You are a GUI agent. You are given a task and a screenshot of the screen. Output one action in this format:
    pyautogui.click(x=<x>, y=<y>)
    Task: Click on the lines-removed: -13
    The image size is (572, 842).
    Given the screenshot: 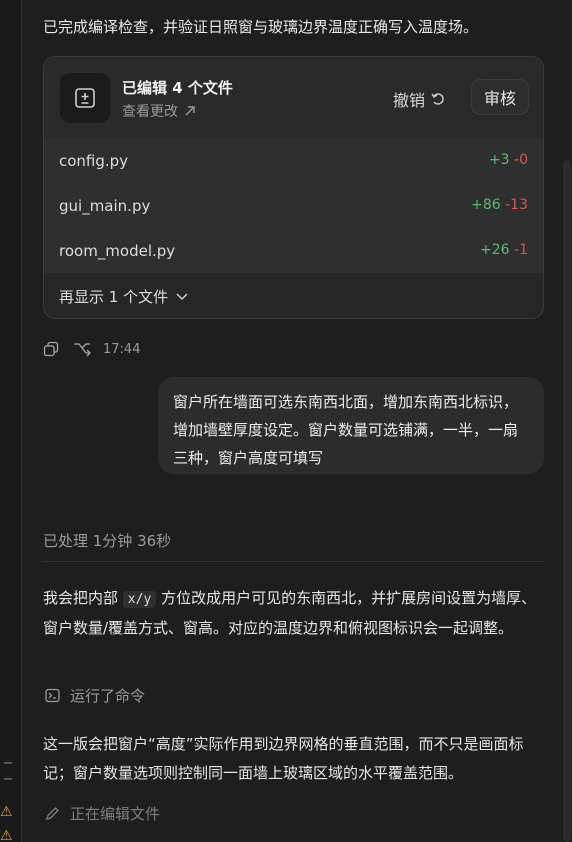 What is the action you would take?
    pyautogui.click(x=516, y=205)
    